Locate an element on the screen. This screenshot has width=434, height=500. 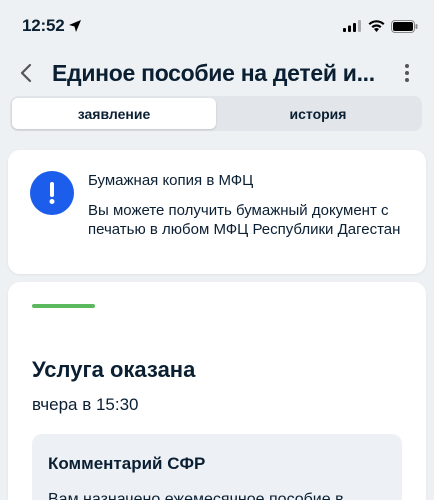
kebab-menu-icon is located at coordinates (407, 73).